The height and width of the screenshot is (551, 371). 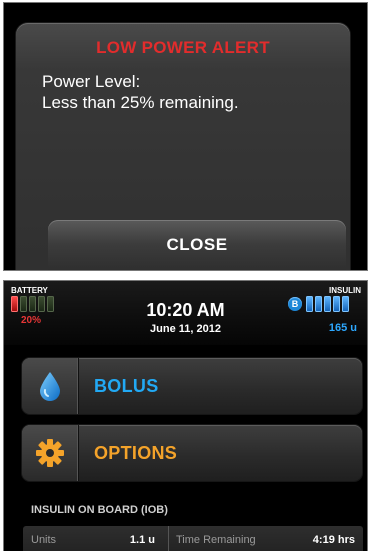 What do you see at coordinates (126, 386) in the screenshot?
I see `bolus-label: BOLUS` at bounding box center [126, 386].